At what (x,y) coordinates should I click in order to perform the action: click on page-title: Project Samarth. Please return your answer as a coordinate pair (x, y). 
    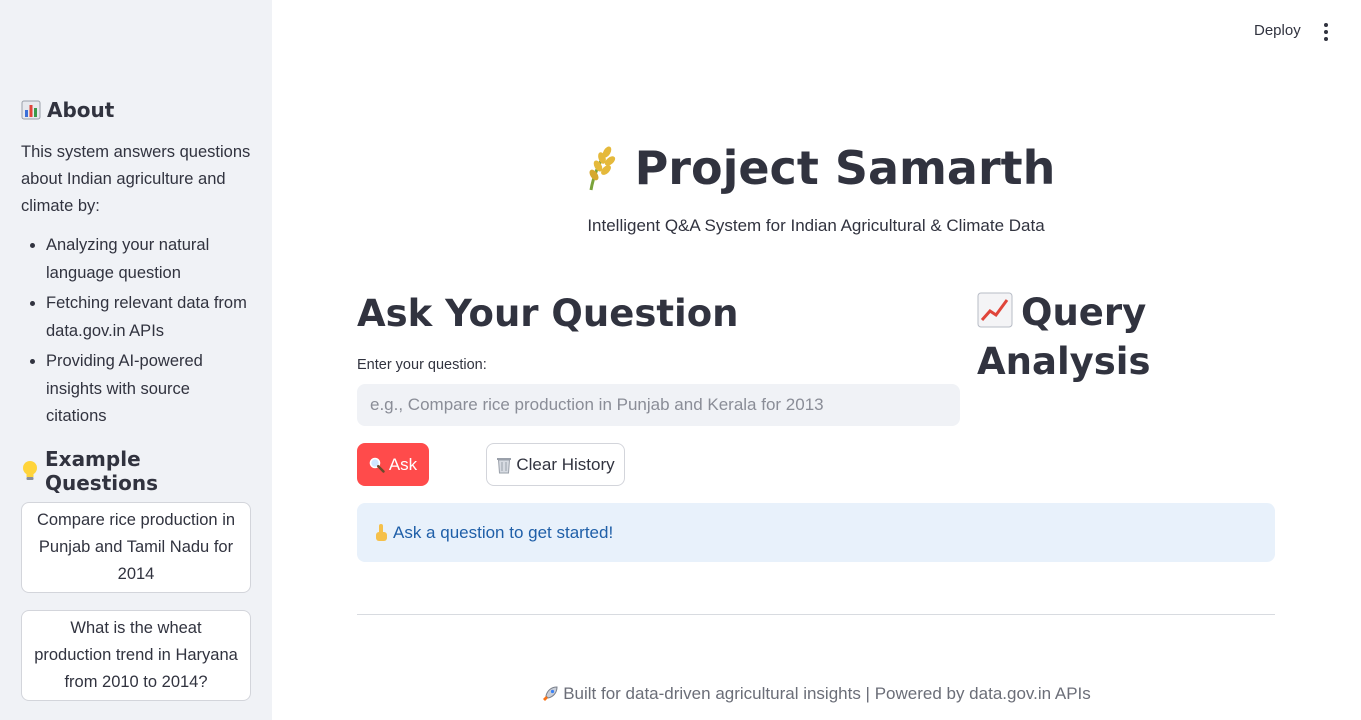
    Looking at the image, I should click on (816, 168).